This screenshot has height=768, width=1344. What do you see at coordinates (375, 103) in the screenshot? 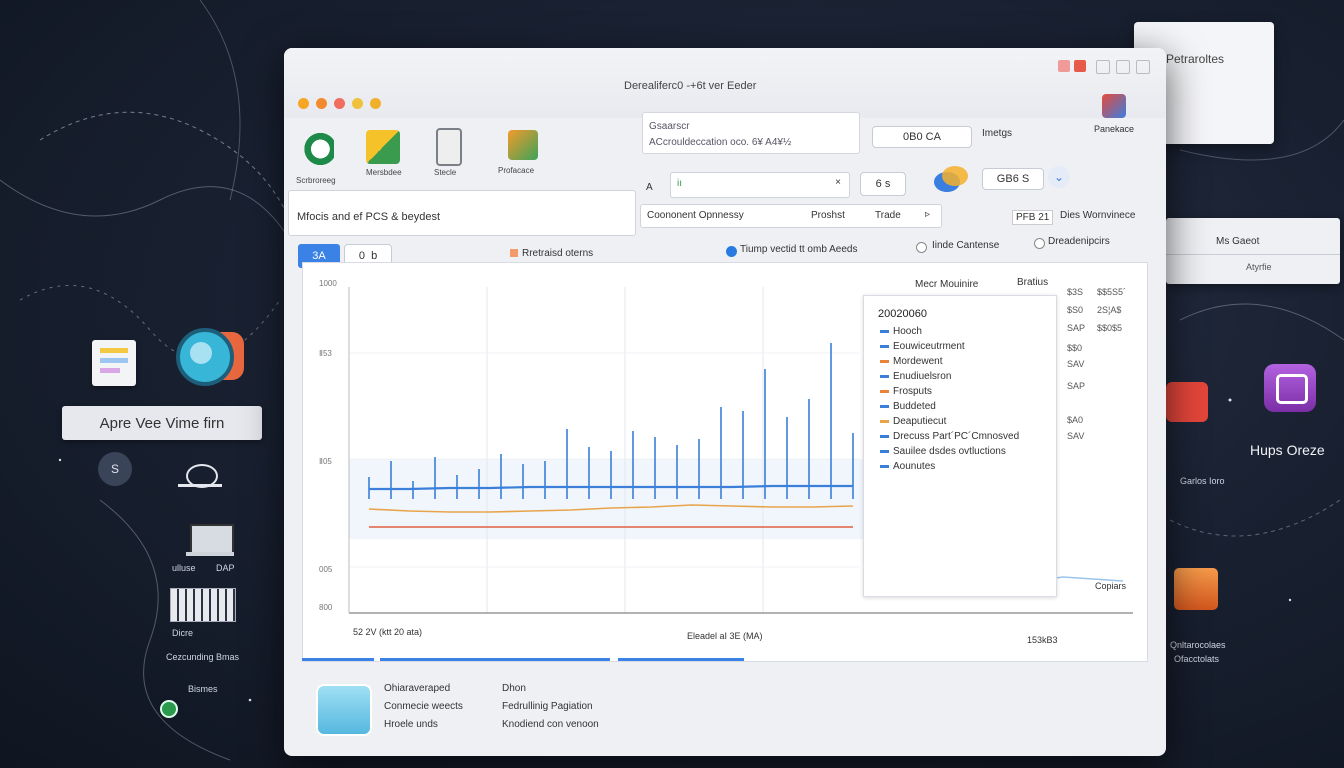
I see `window-zoom-button` at bounding box center [375, 103].